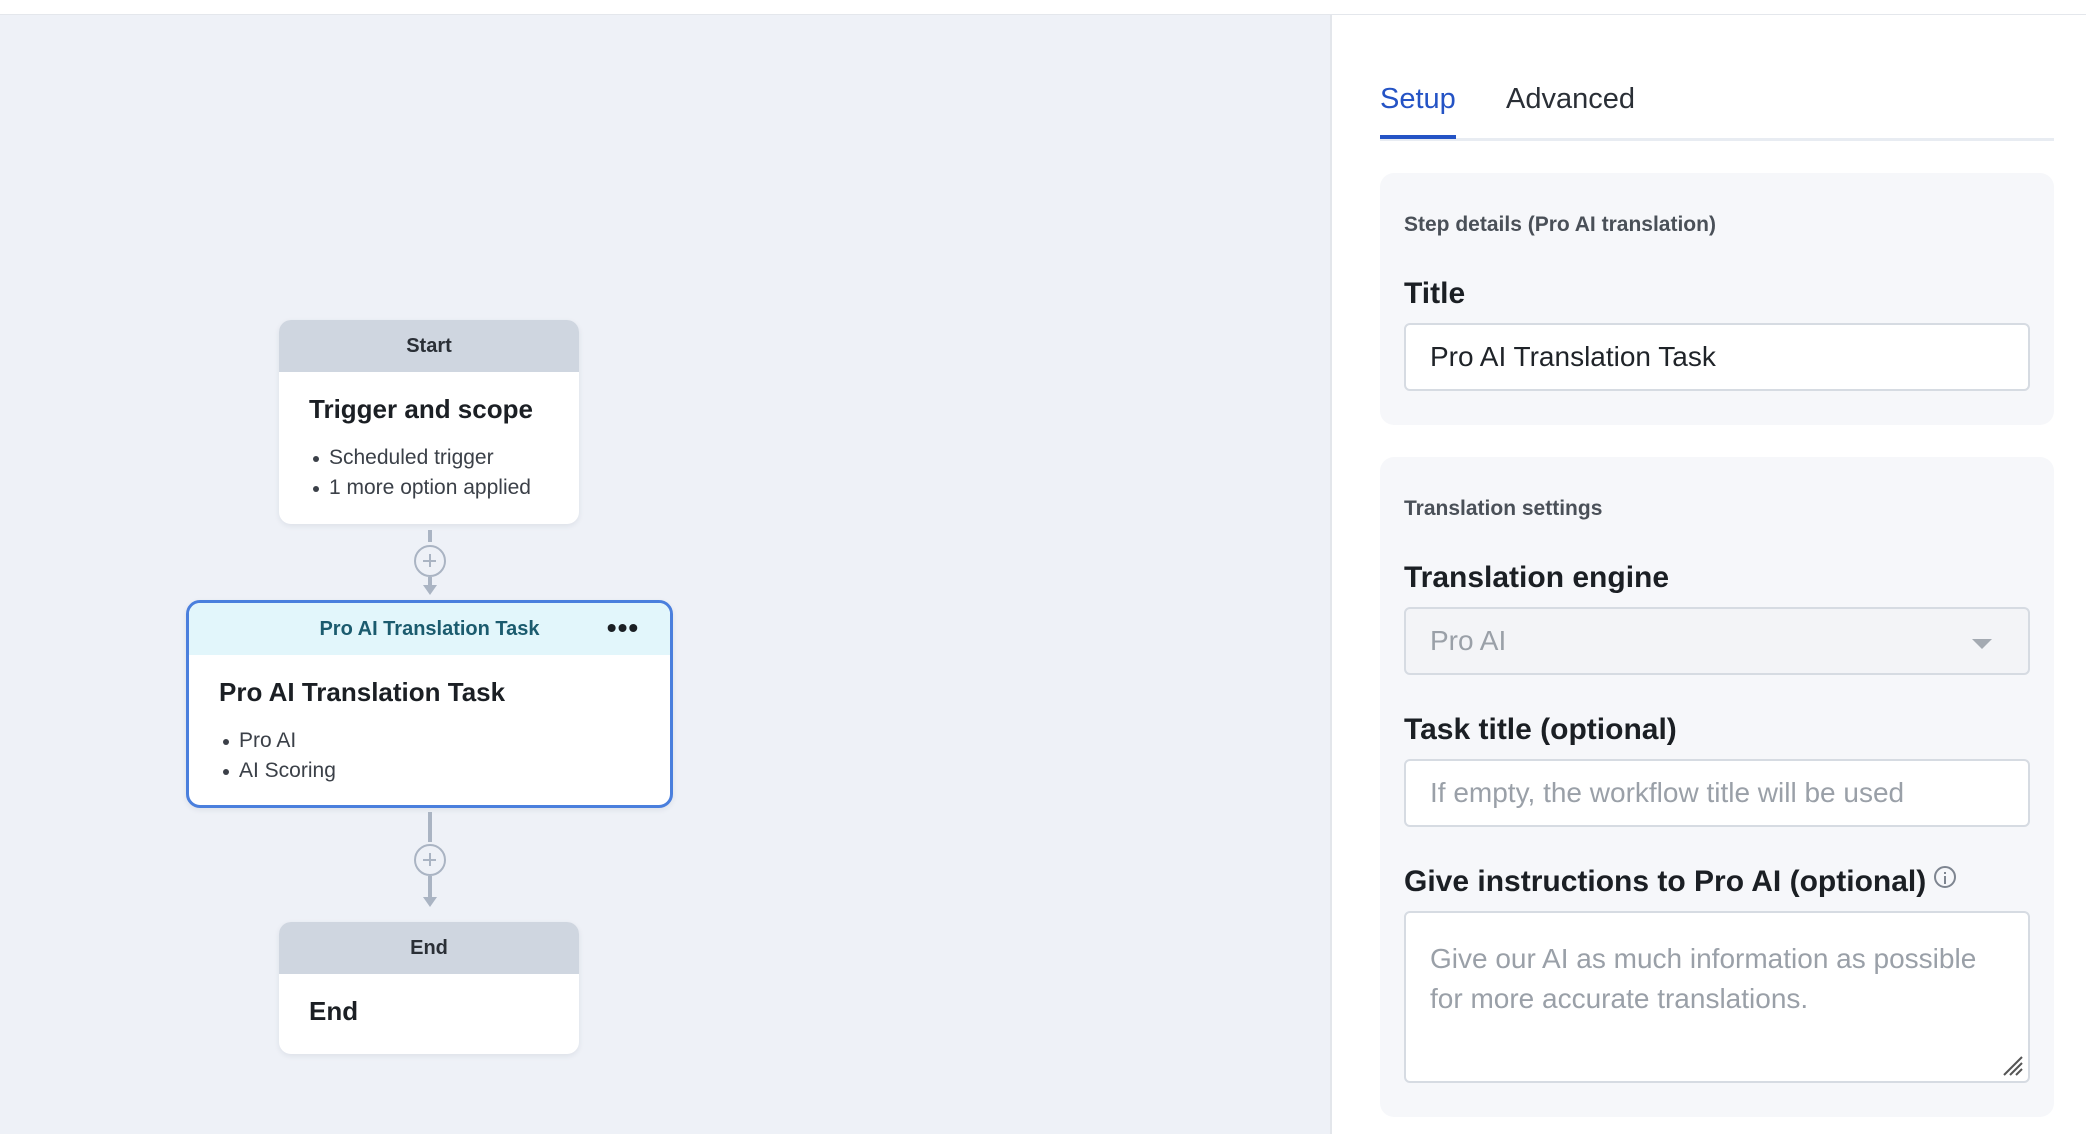 Image resolution: width=2086 pixels, height=1134 pixels. I want to click on list-item: Scheduled trigger, so click(429, 458).